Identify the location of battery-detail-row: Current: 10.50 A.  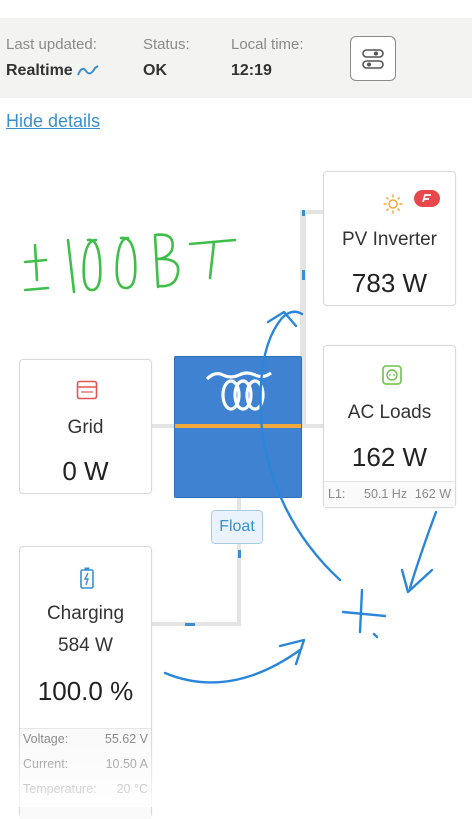
(85, 769).